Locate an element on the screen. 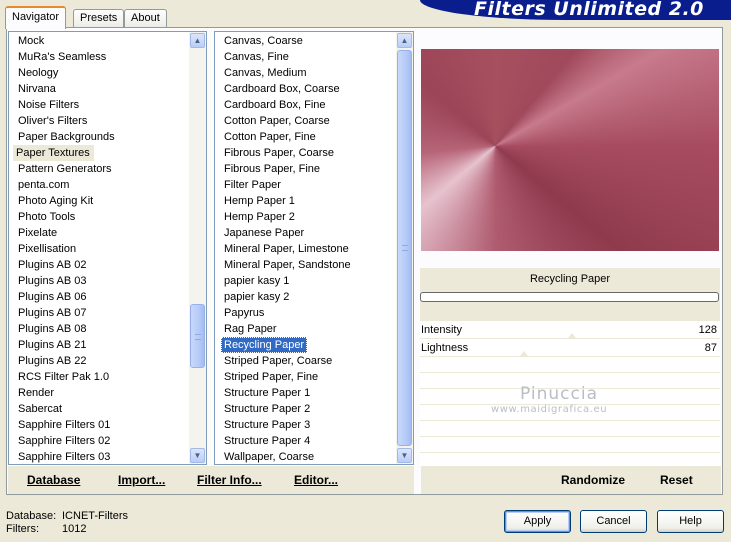 This screenshot has height=542, width=731. category-scrollbar: ▲ ▼ is located at coordinates (197, 248).